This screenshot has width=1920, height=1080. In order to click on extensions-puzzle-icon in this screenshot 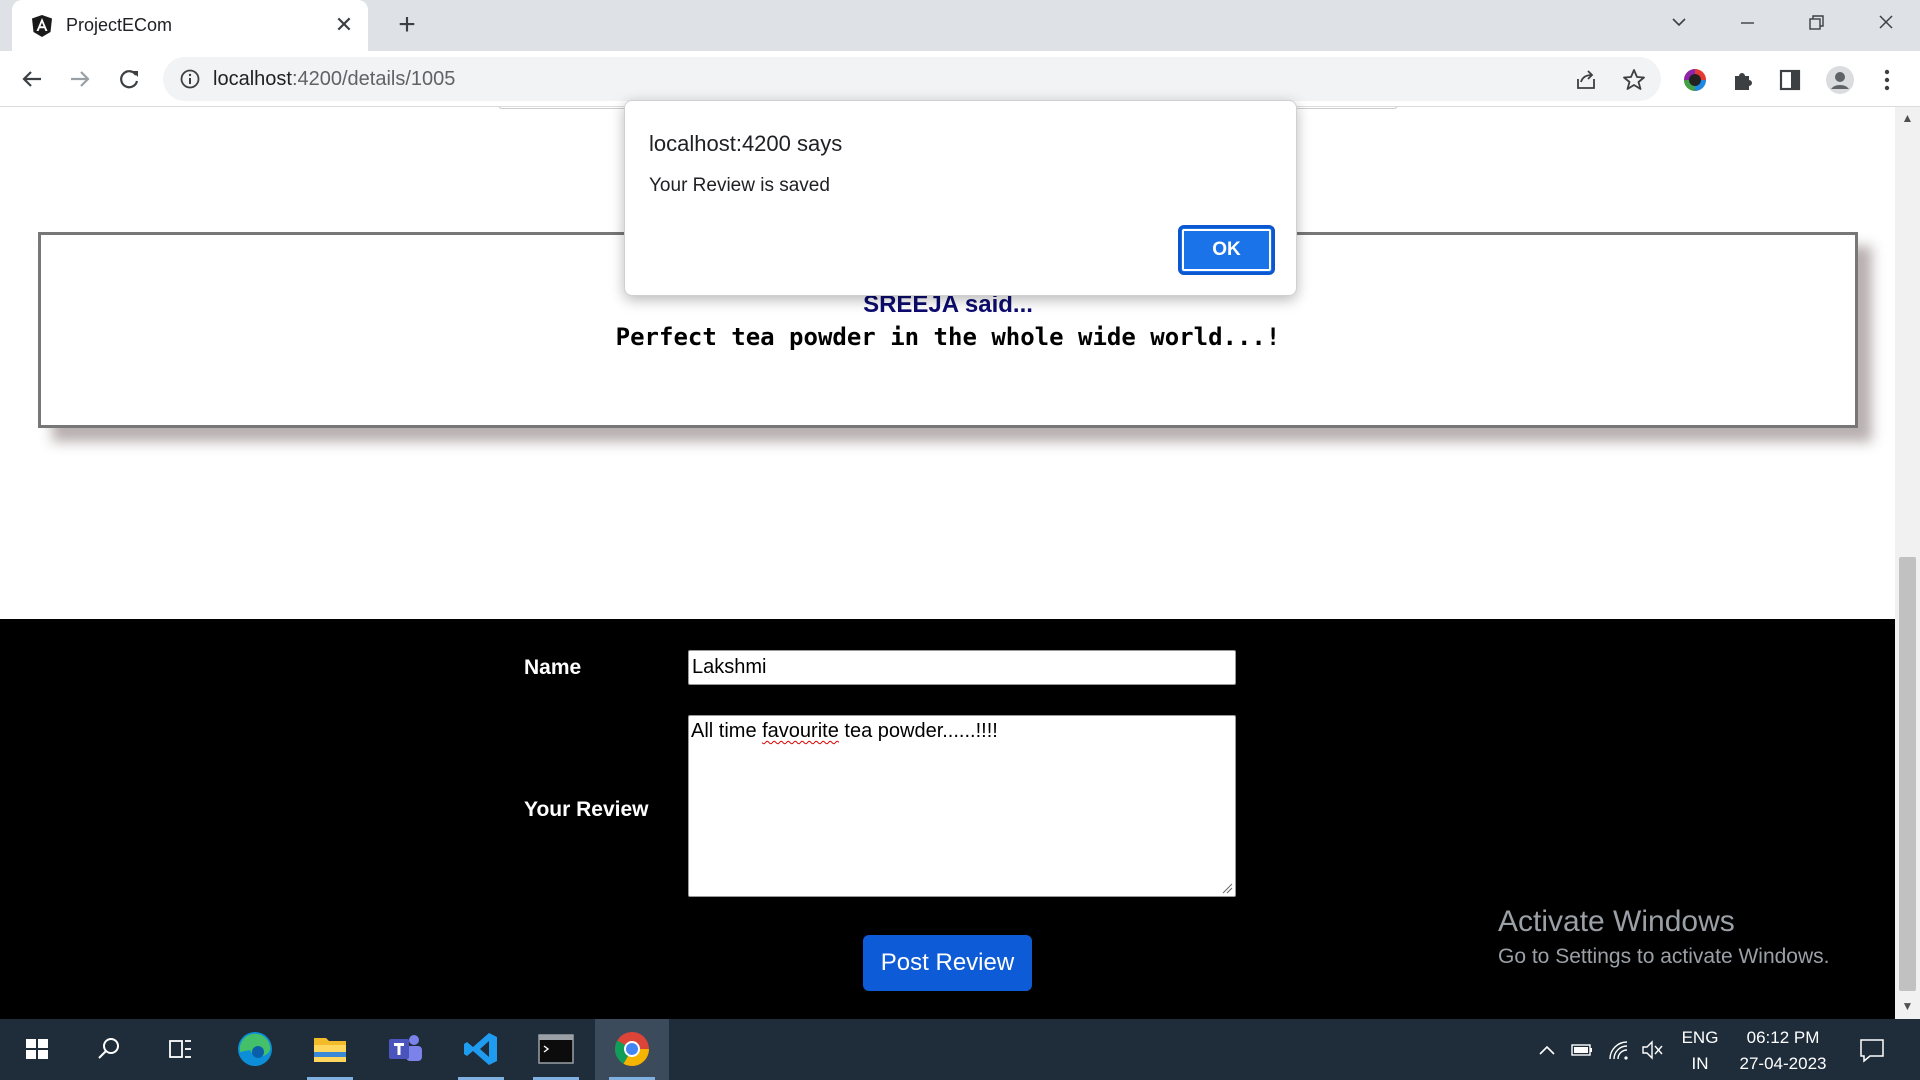, I will do `click(1743, 80)`.